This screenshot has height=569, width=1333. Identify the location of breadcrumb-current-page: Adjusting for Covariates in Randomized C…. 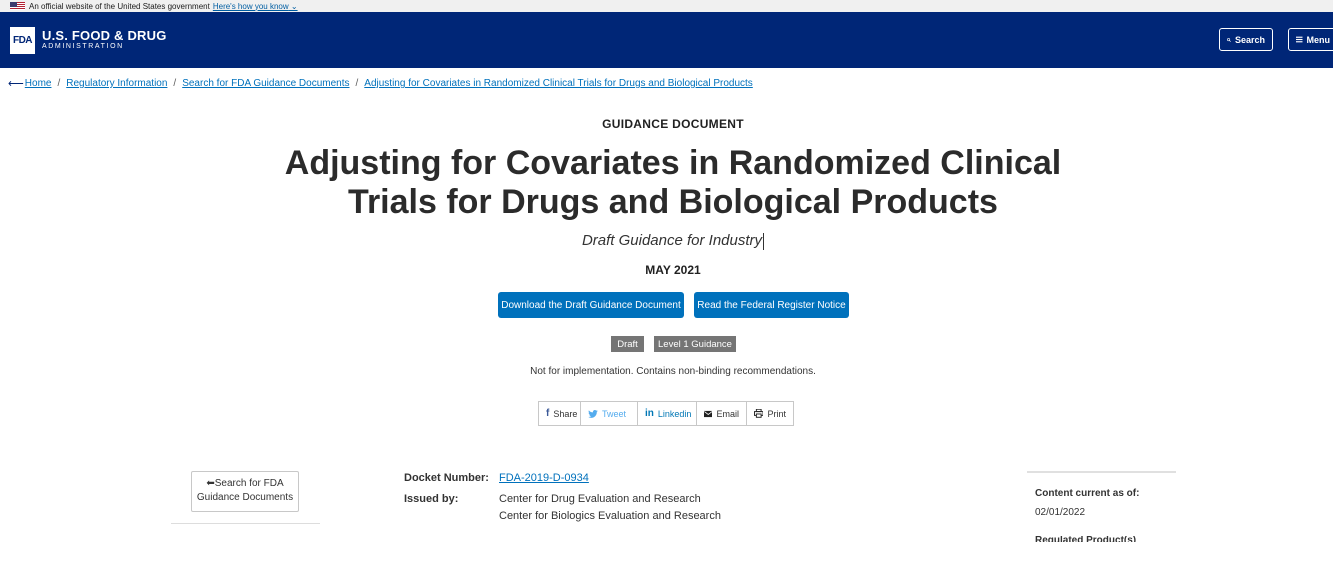
(558, 83).